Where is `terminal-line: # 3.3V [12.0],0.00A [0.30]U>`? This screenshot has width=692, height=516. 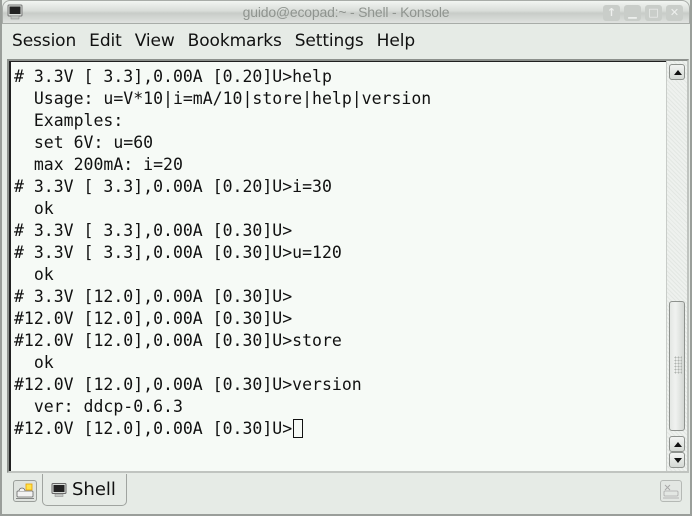 terminal-line: # 3.3V [12.0],0.00A [0.30]U> is located at coordinates (153, 296).